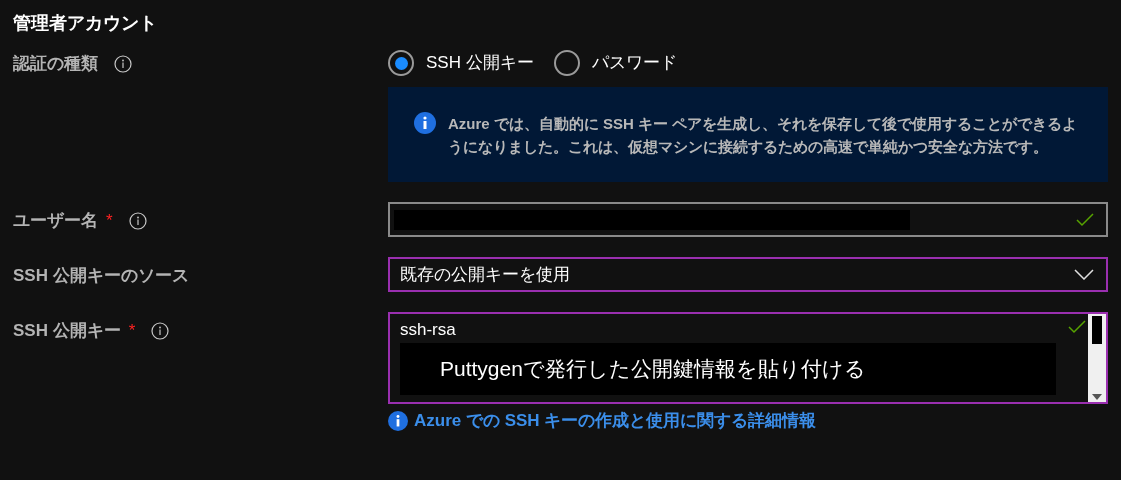 The image size is (1121, 480). What do you see at coordinates (1097, 358) in the screenshot?
I see `scrollbar` at bounding box center [1097, 358].